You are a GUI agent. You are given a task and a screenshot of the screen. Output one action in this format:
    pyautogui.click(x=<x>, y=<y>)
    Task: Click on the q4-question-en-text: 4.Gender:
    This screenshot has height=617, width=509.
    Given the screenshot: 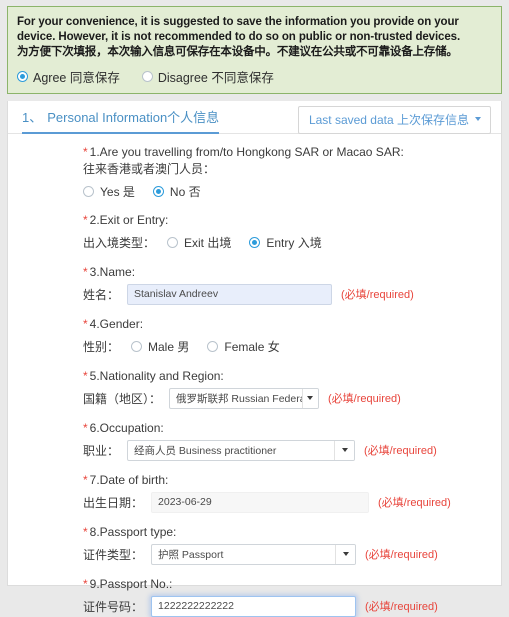 What is the action you would take?
    pyautogui.click(x=116, y=324)
    